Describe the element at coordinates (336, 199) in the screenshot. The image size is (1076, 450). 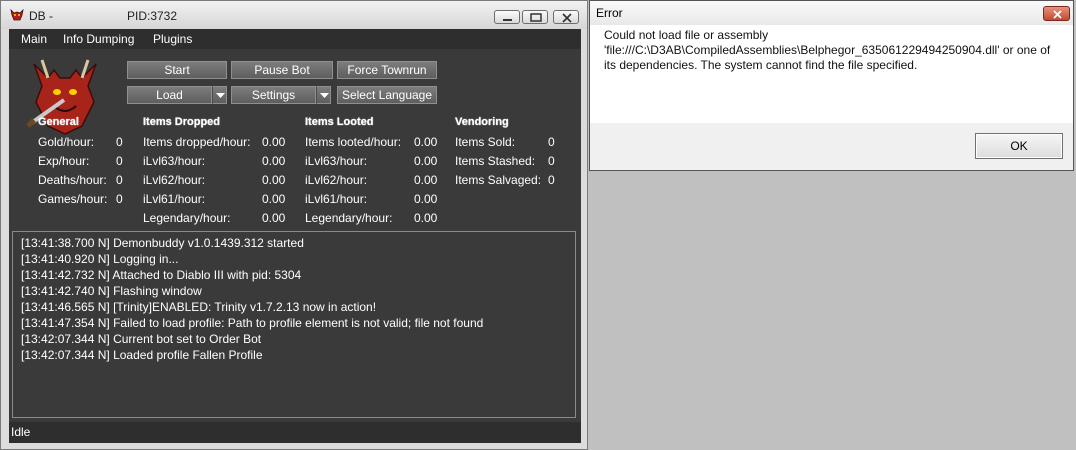
I see `looted-ilvl61-label: iLvl61/hour:` at that location.